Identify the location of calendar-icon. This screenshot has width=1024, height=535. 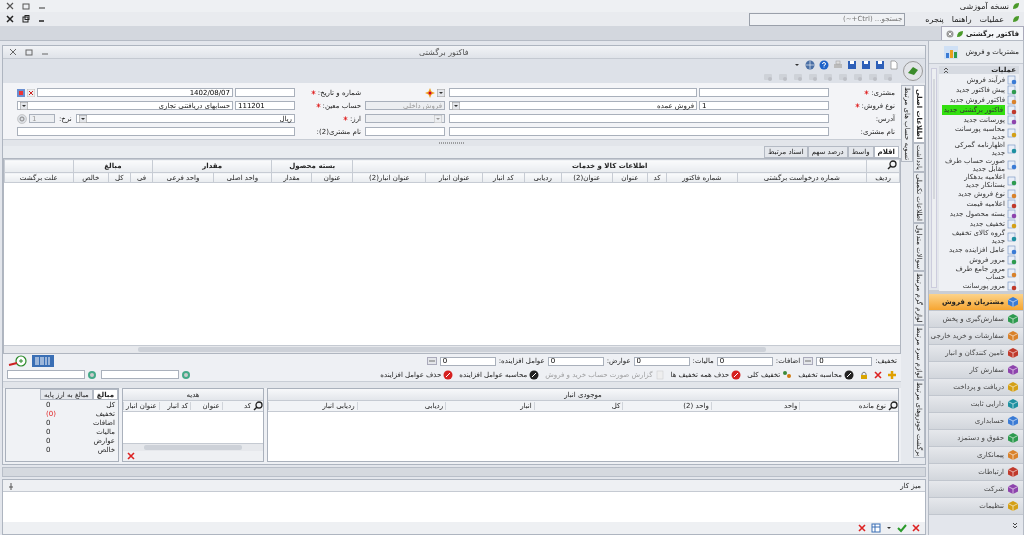
(21, 92).